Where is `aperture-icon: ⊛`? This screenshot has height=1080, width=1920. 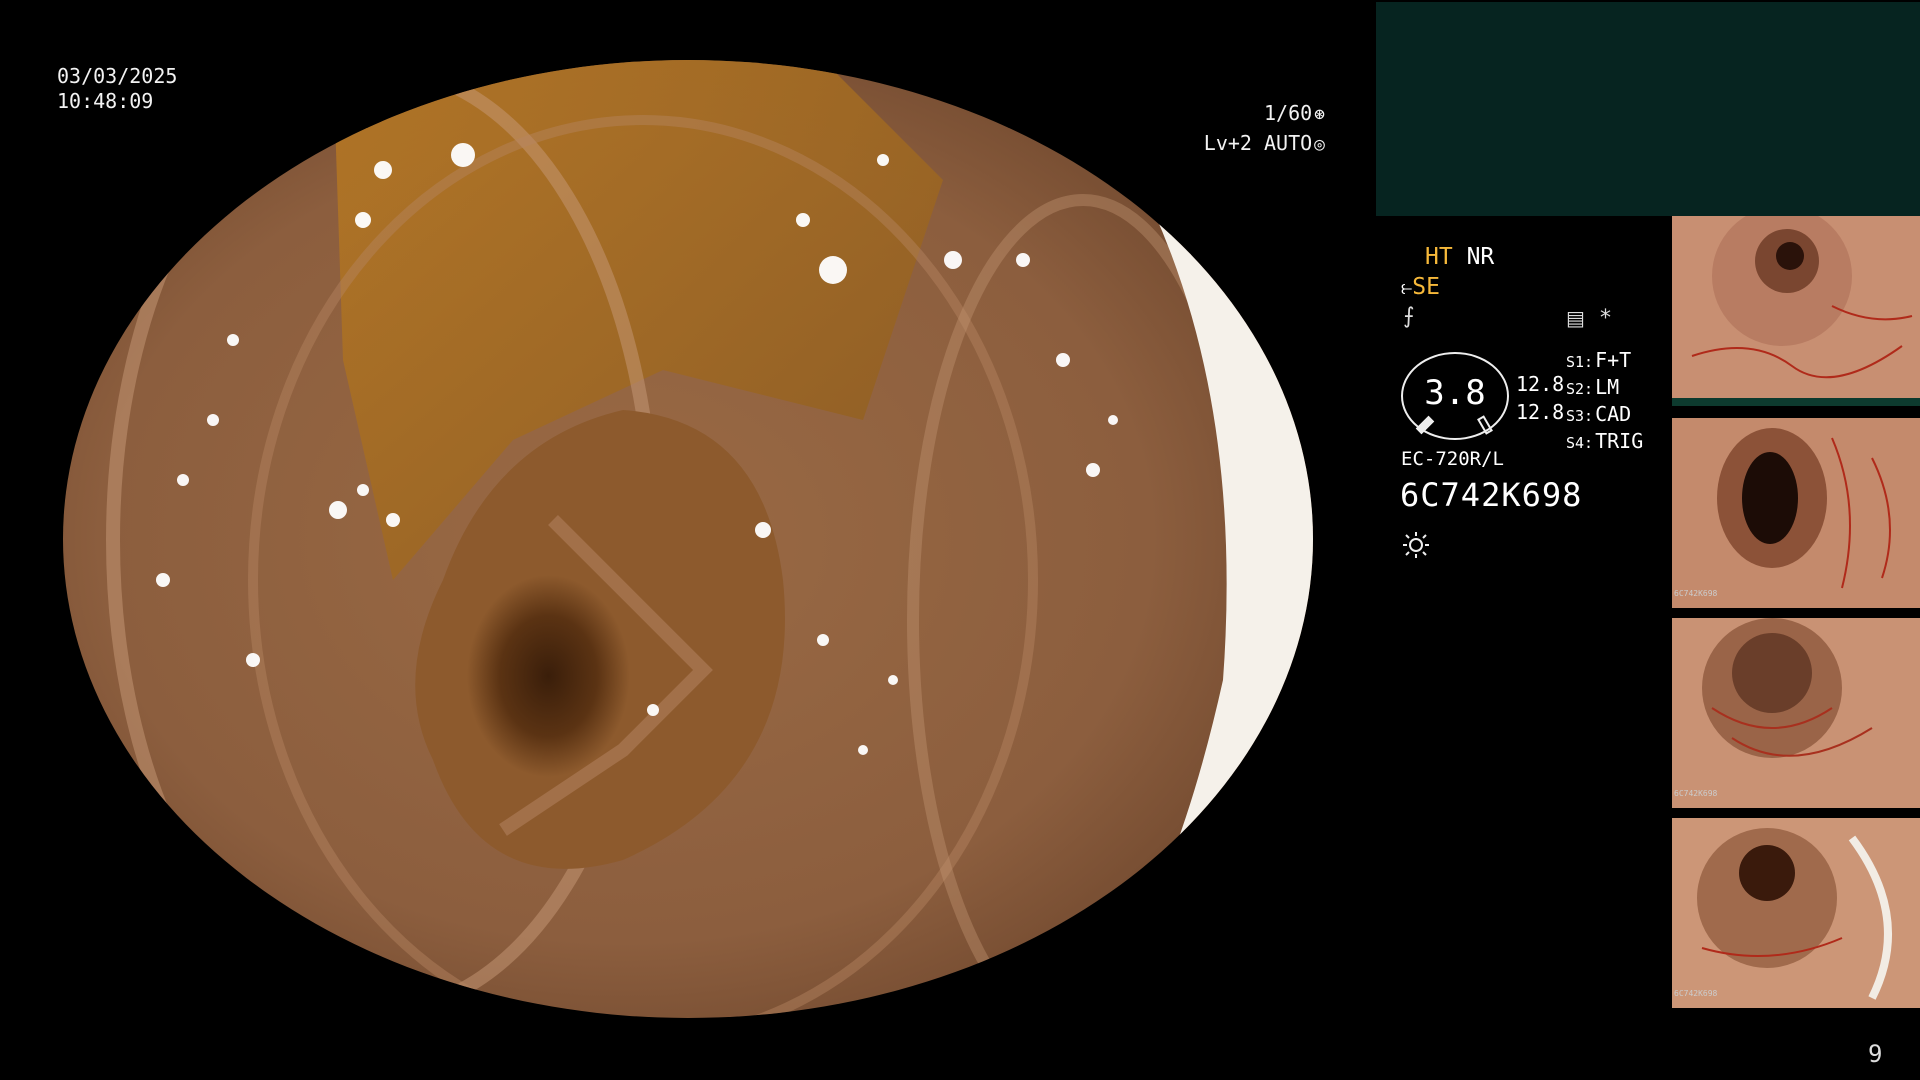
aperture-icon: ⊛ is located at coordinates (1319, 114).